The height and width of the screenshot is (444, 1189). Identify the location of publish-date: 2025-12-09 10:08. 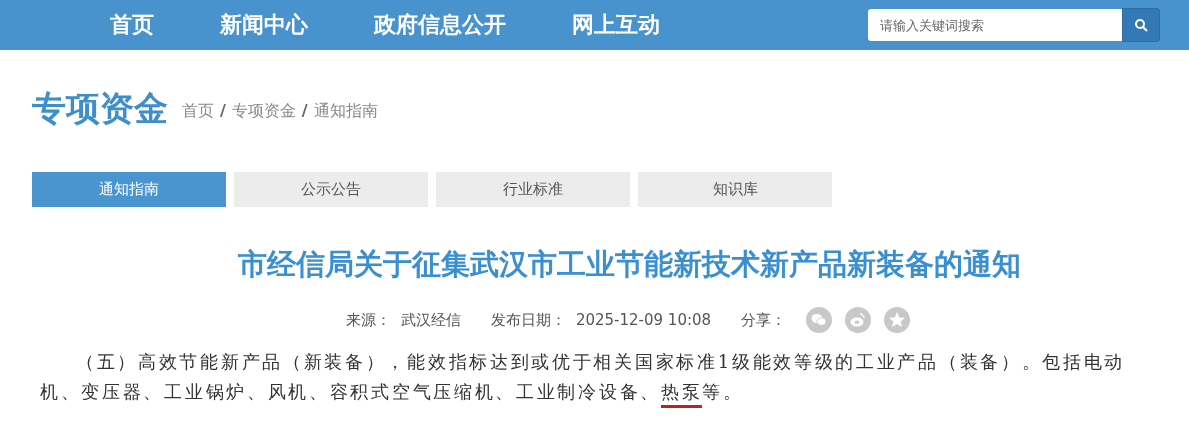
(643, 320).